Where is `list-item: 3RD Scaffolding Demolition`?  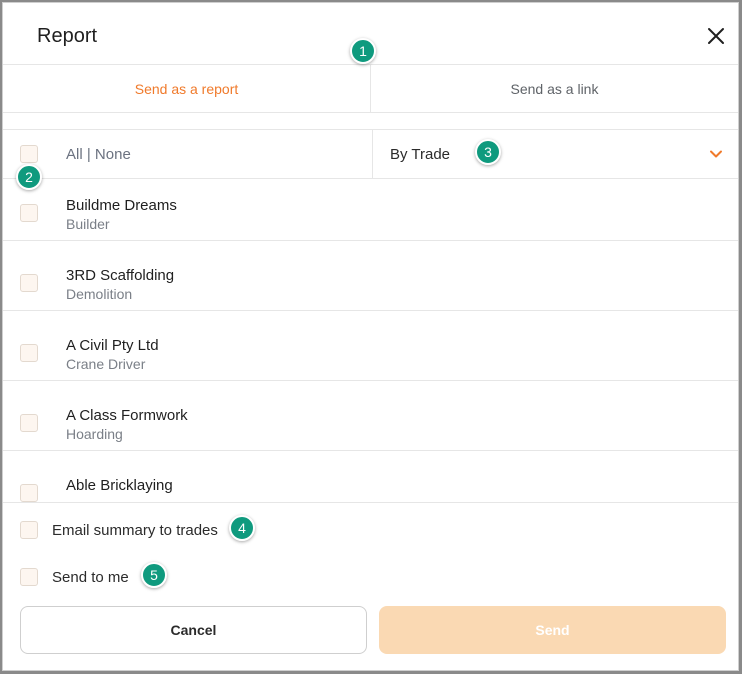
list-item: 3RD Scaffolding Demolition is located at coordinates (370, 276).